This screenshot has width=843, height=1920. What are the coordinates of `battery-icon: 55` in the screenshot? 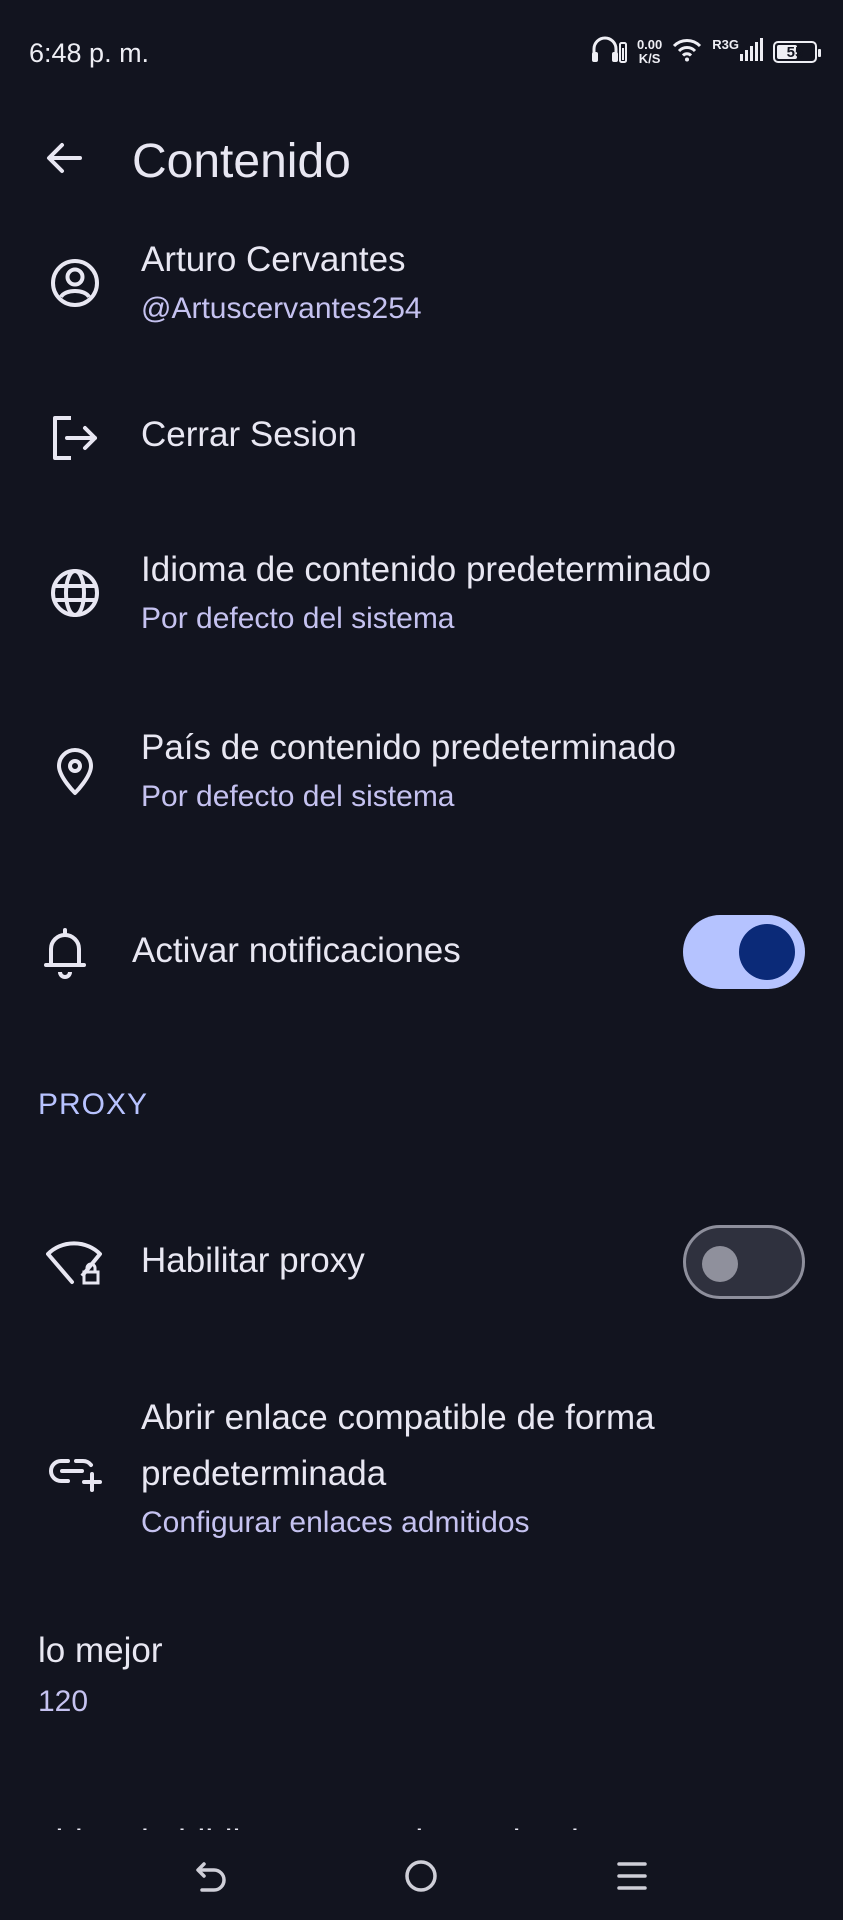 It's located at (797, 52).